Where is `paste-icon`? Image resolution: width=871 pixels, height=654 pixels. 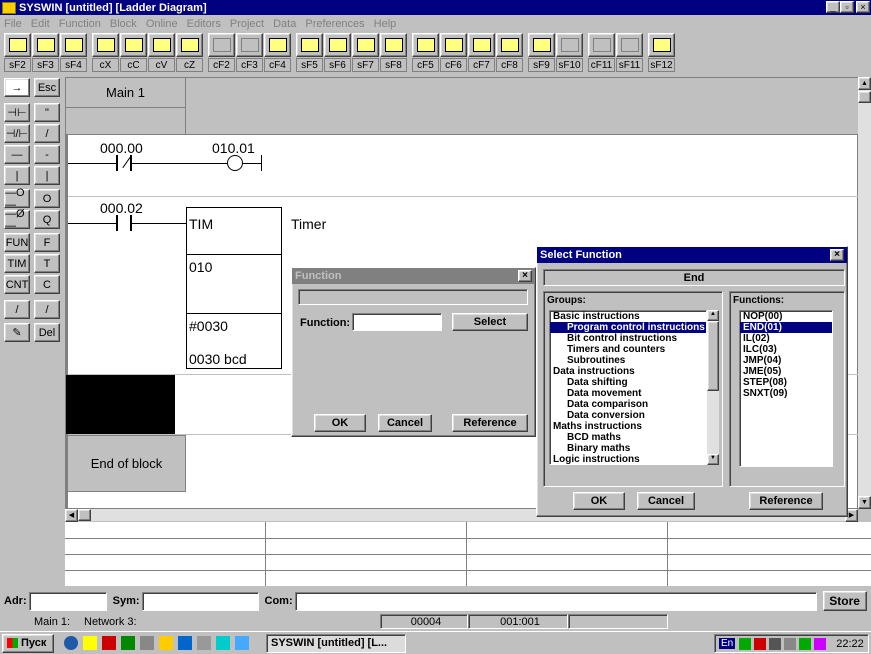 paste-icon is located at coordinates (161, 45).